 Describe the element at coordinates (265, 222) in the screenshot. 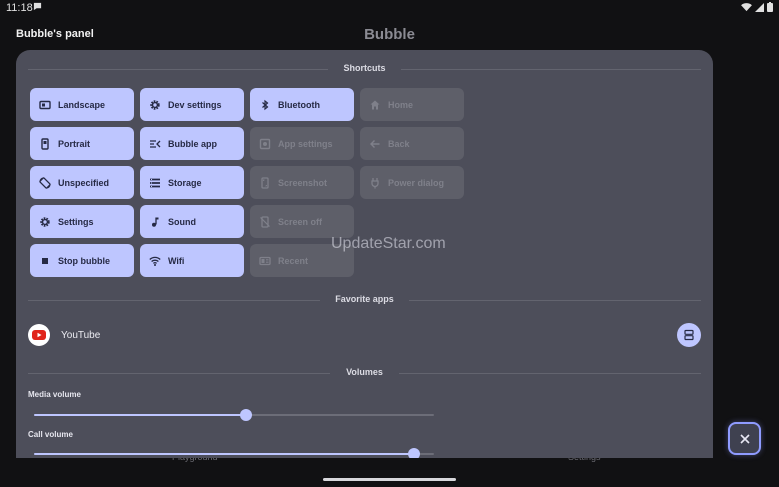

I see `screen-off-icon` at that location.